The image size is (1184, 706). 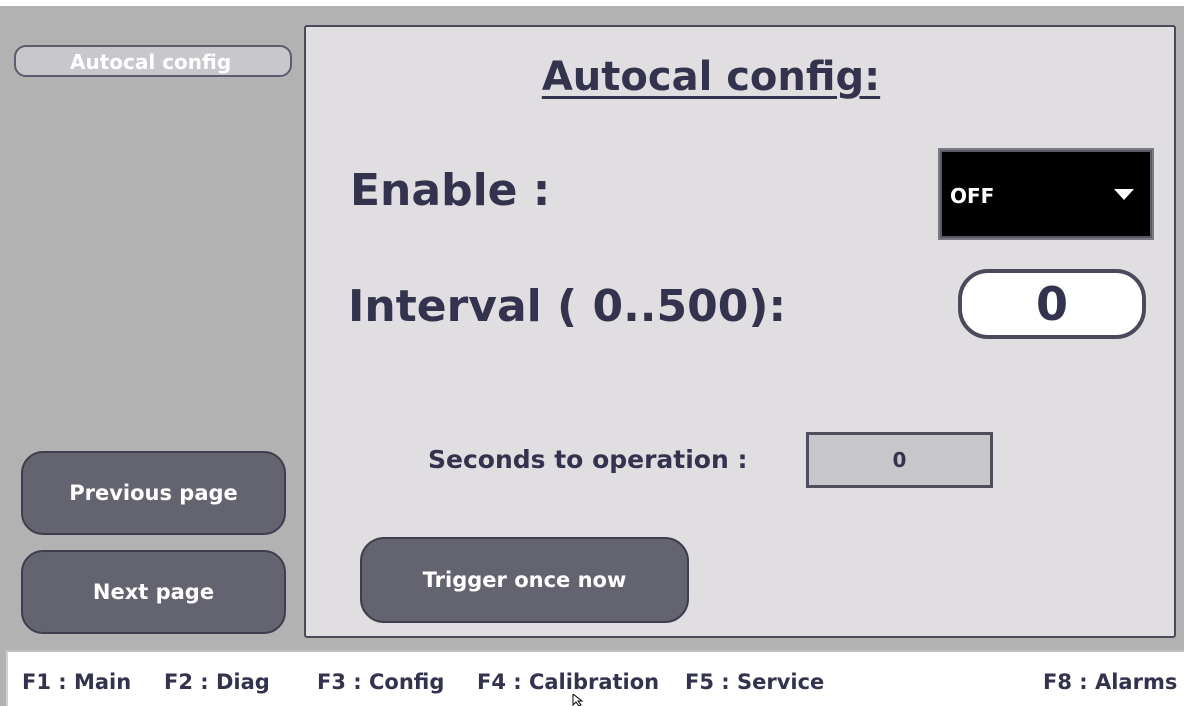 I want to click on f5-service-key: F5 : Service, so click(x=754, y=682).